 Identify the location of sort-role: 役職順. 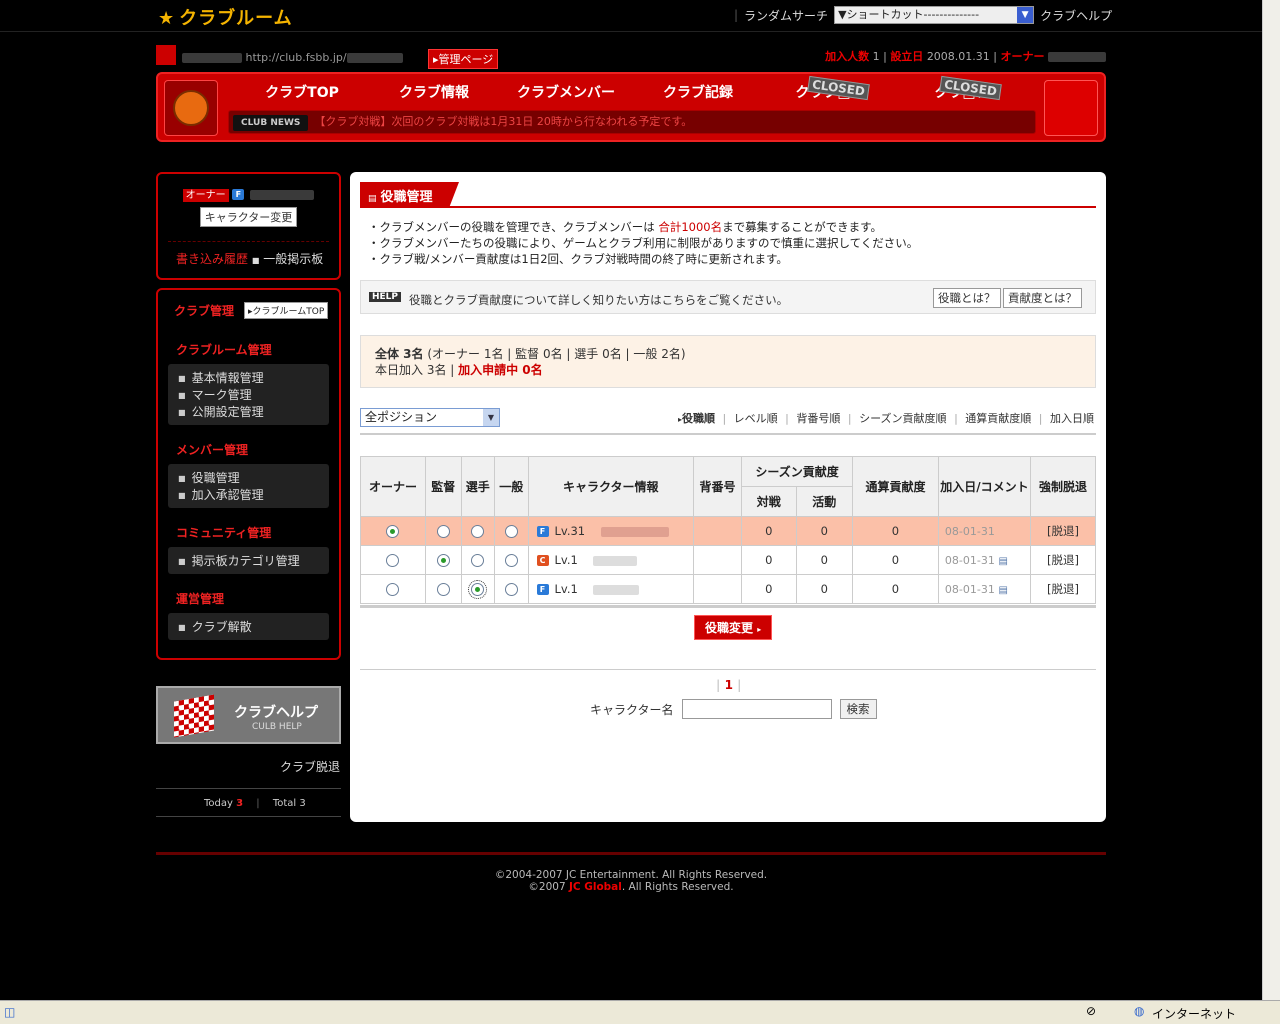
(698, 418).